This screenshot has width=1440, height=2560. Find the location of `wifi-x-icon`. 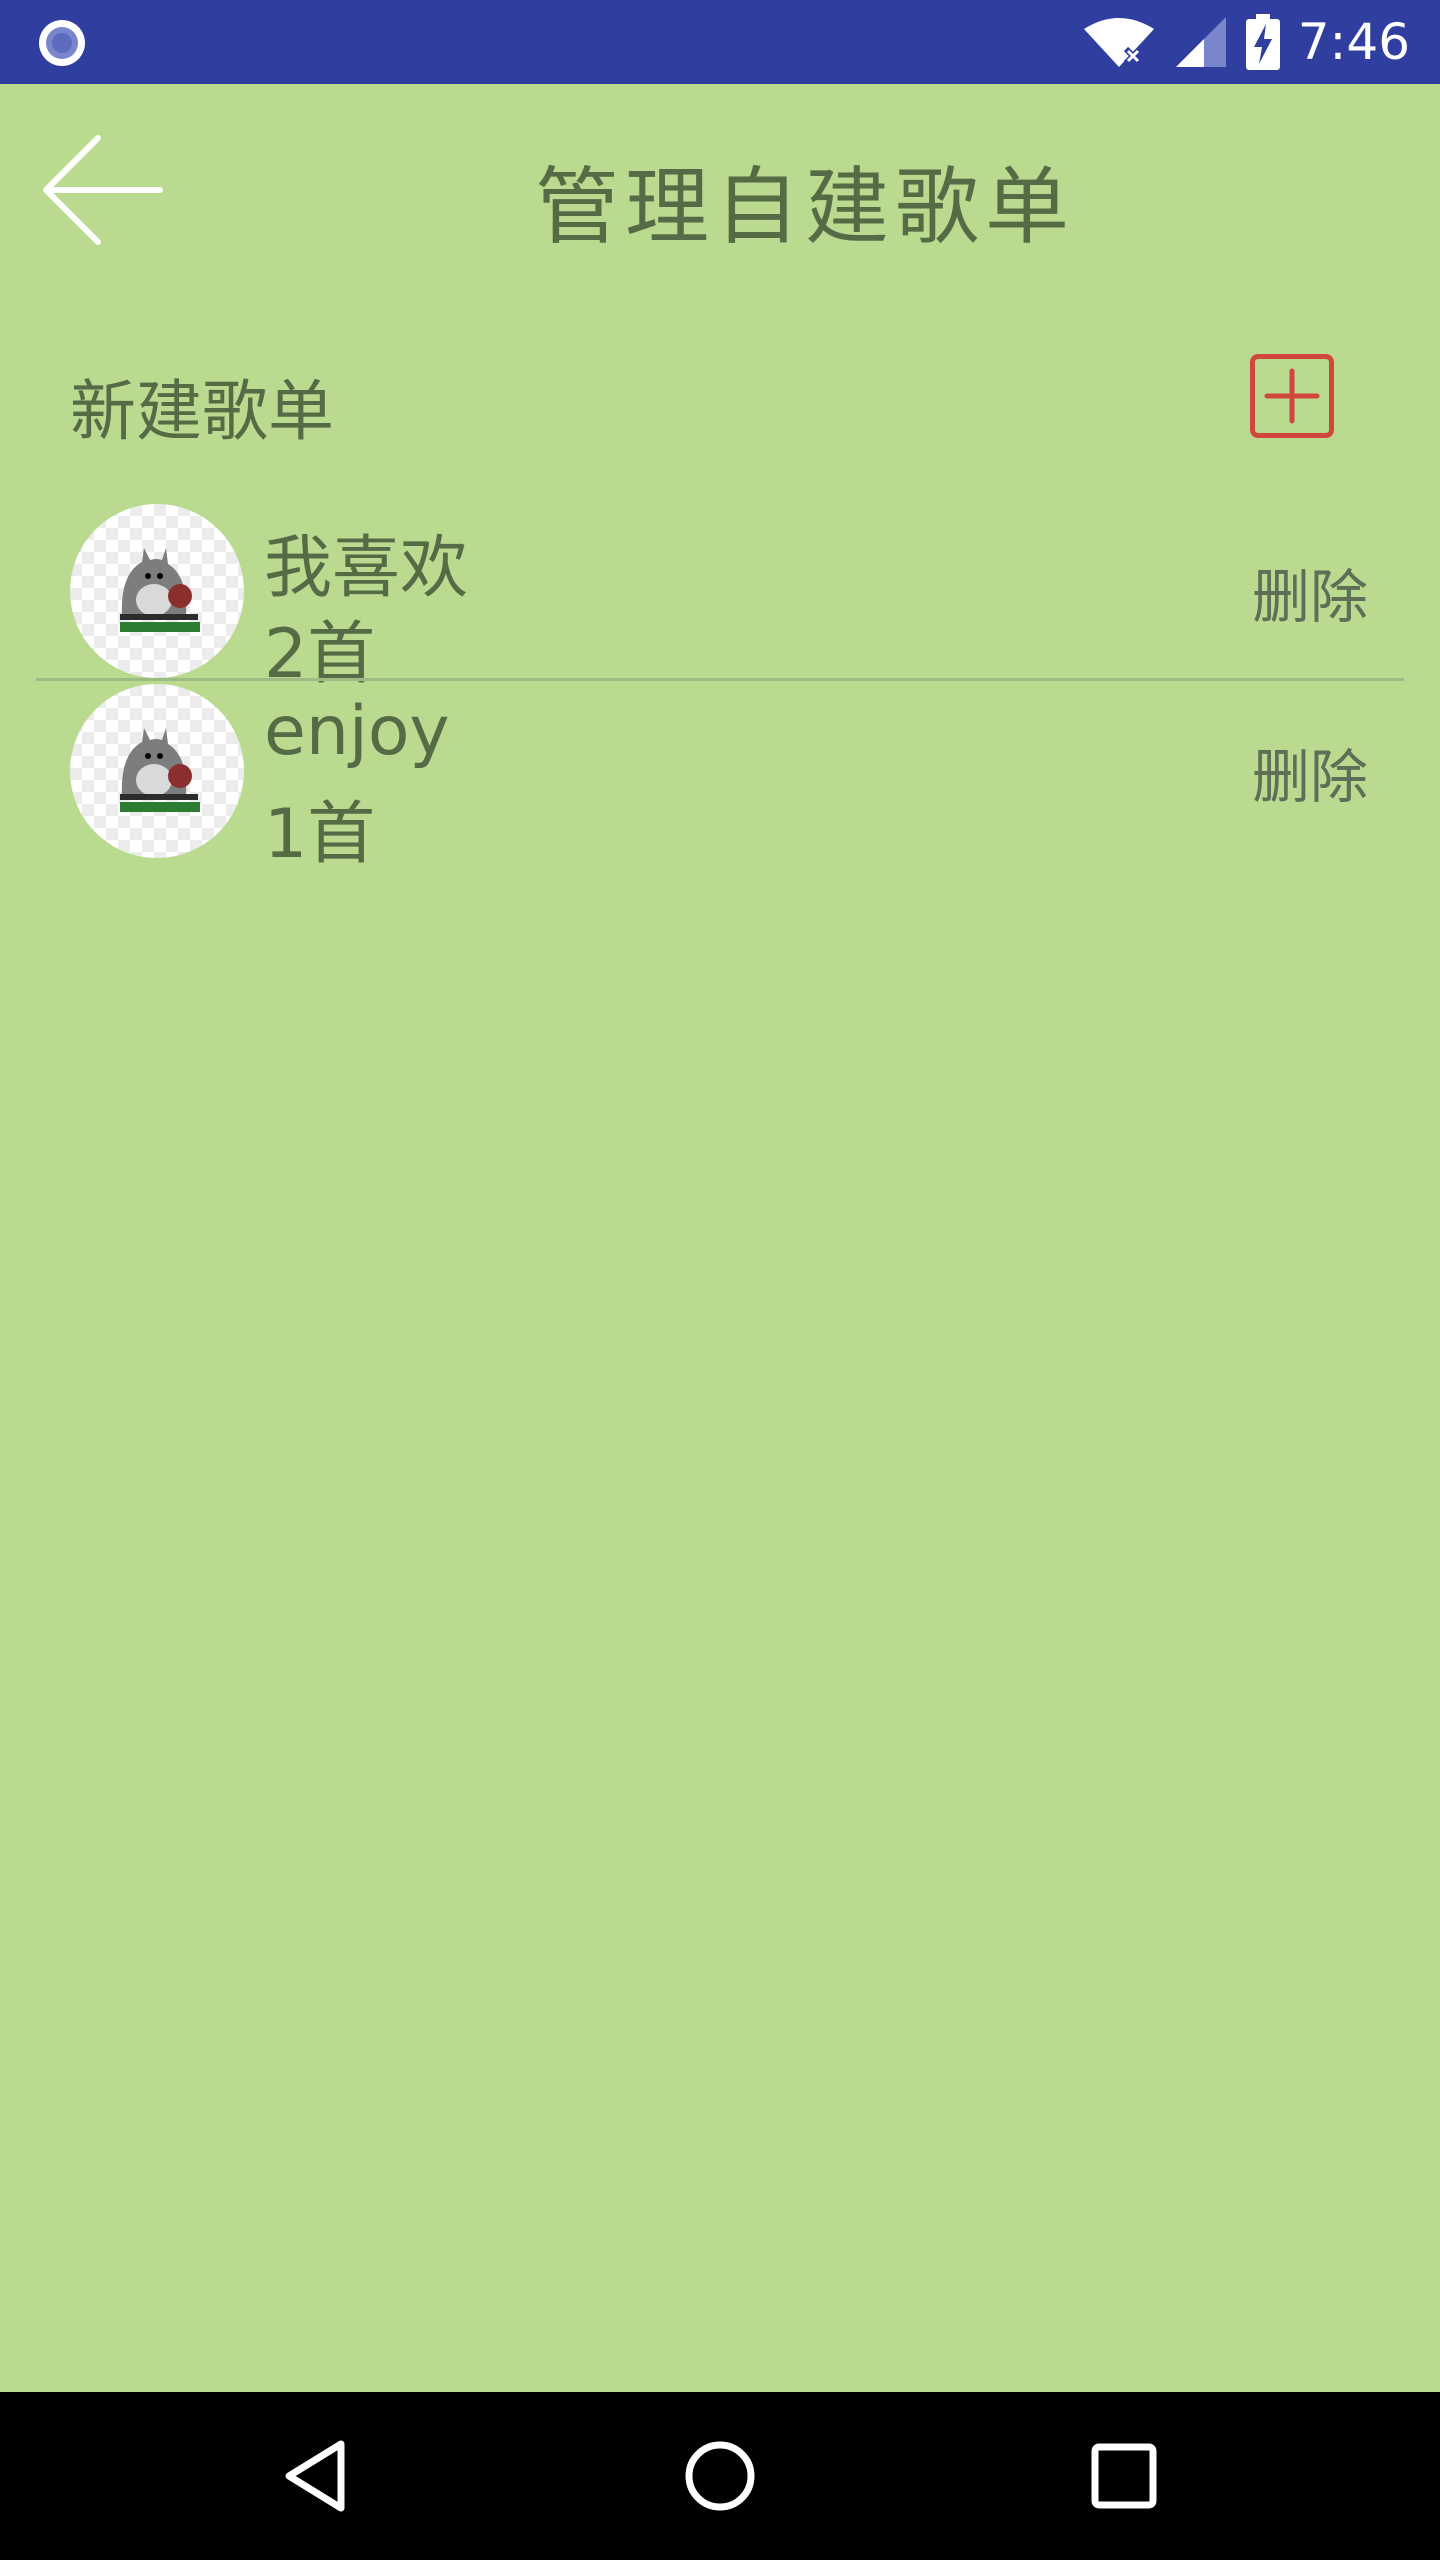

wifi-x-icon is located at coordinates (1119, 42).